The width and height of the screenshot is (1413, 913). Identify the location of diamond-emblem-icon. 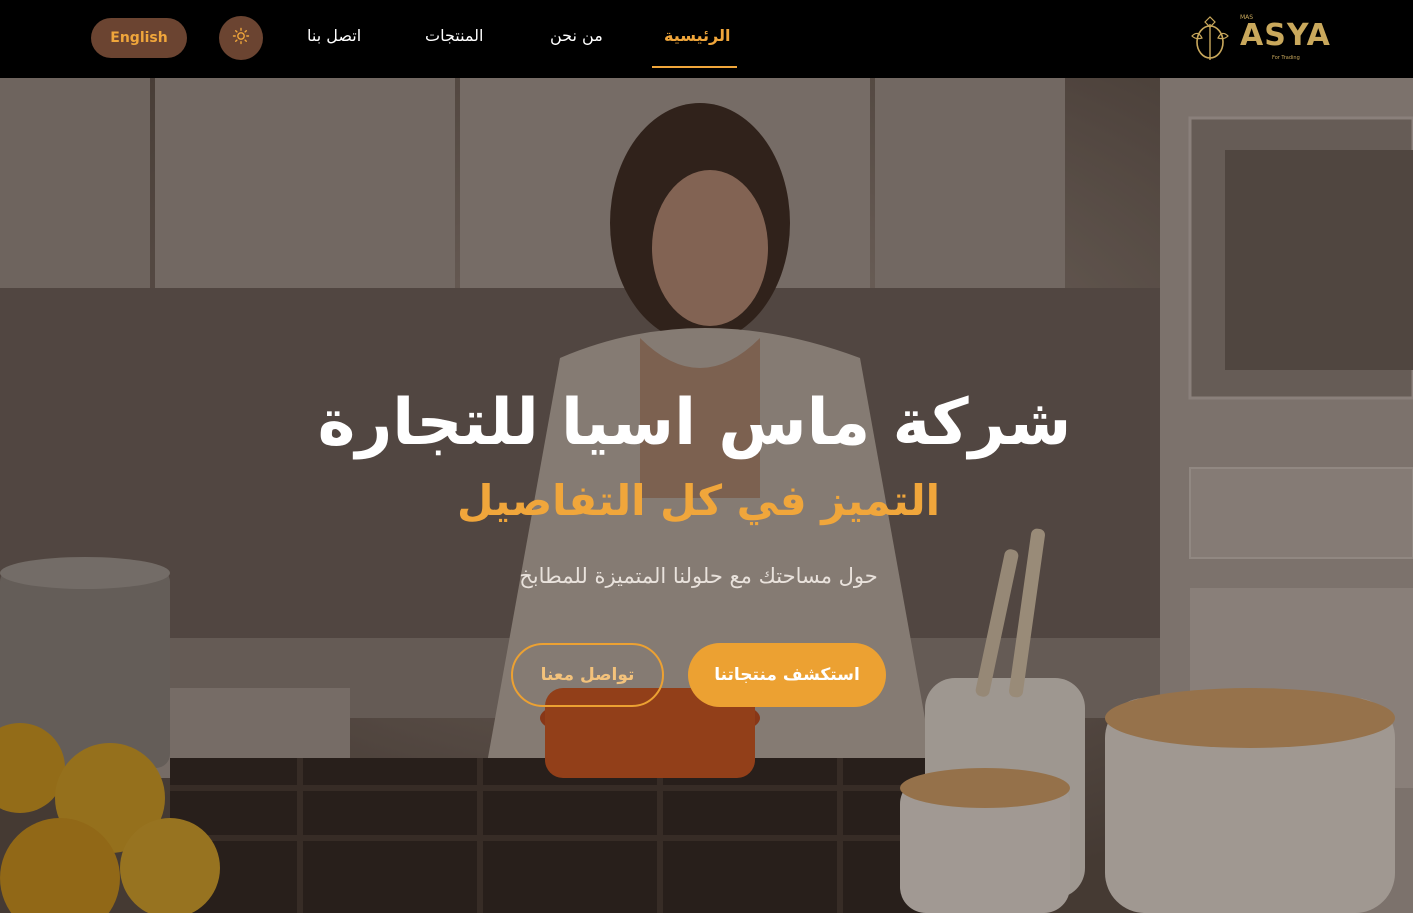
(1210, 38).